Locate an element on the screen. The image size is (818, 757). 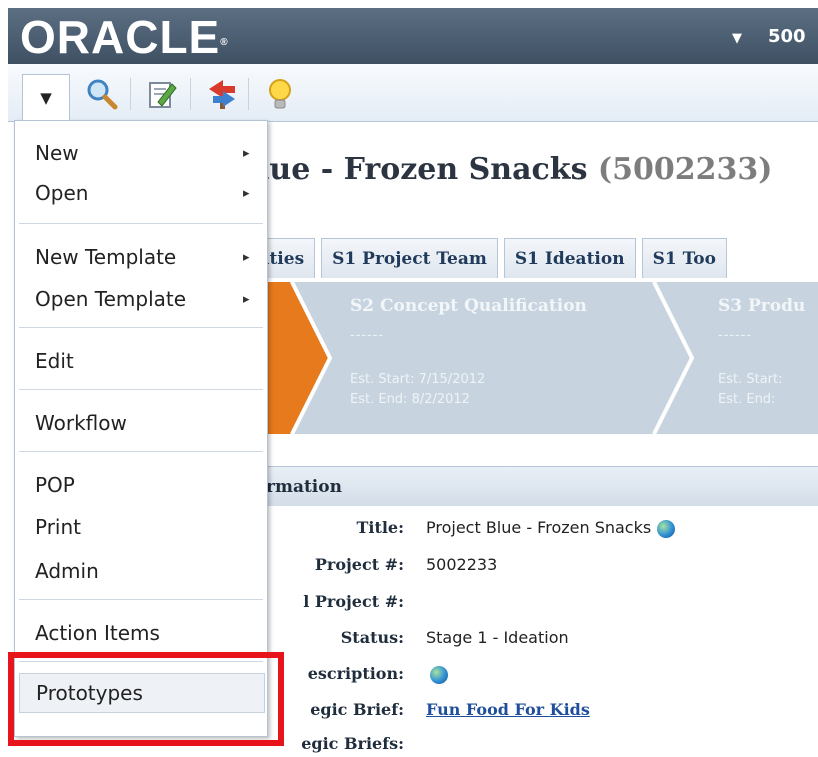
info-row-parent-project-number: l Project #: is located at coordinates (540, 607).